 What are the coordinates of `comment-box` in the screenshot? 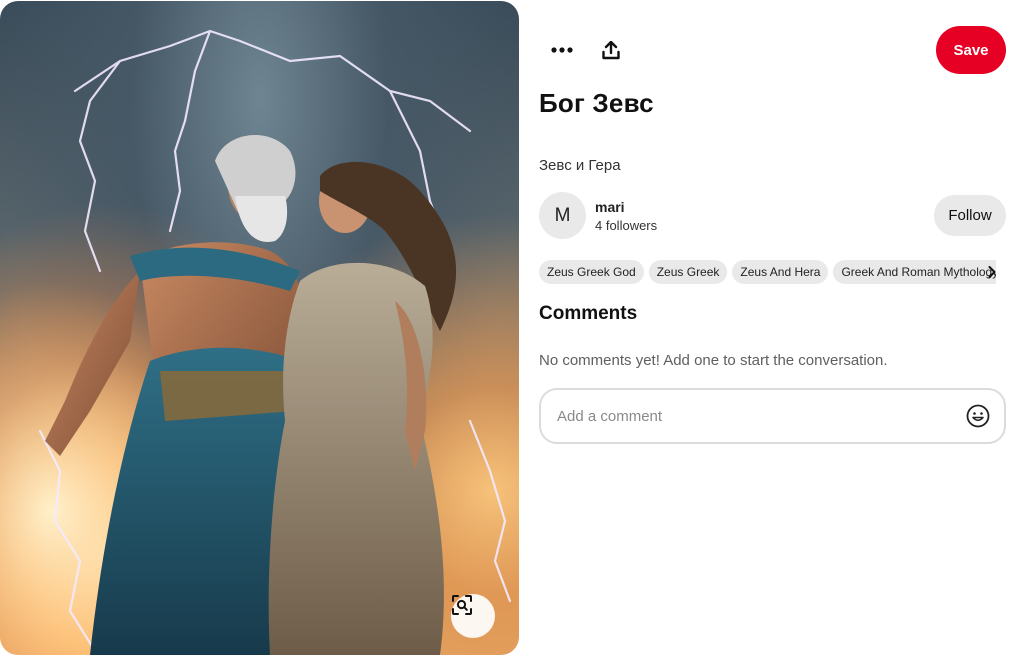 It's located at (772, 416).